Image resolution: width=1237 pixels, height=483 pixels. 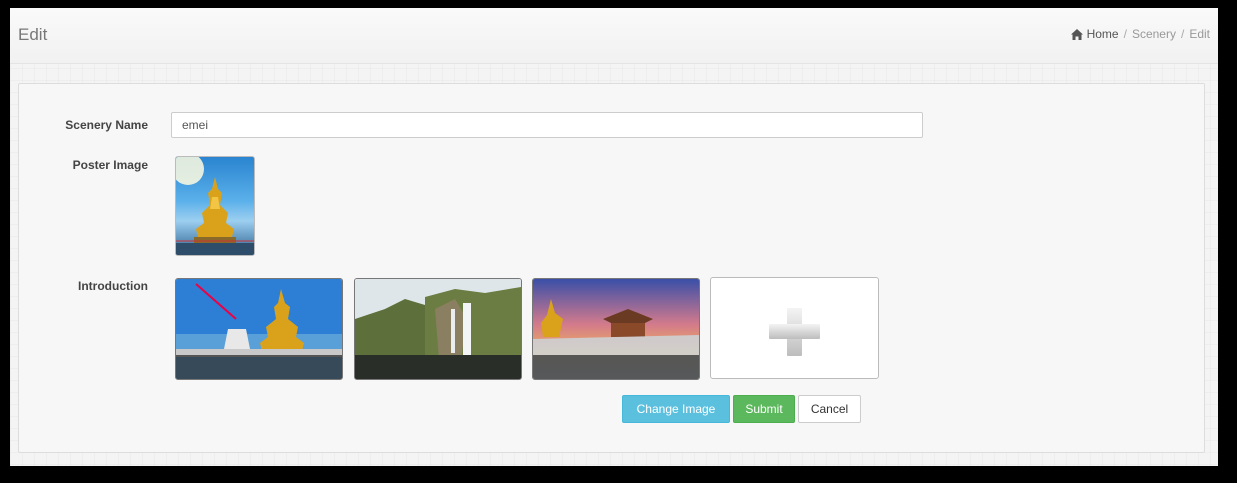 I want to click on submit-button: Submit, so click(x=764, y=409).